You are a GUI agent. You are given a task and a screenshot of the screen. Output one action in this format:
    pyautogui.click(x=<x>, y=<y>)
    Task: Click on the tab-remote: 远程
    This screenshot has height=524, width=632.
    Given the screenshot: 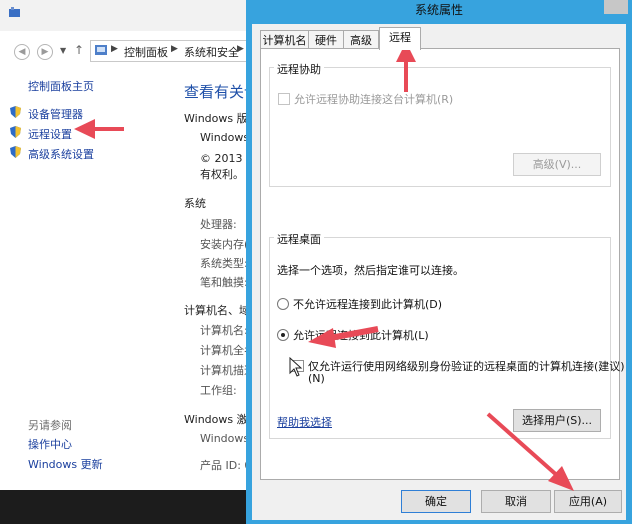 What is the action you would take?
    pyautogui.click(x=400, y=38)
    